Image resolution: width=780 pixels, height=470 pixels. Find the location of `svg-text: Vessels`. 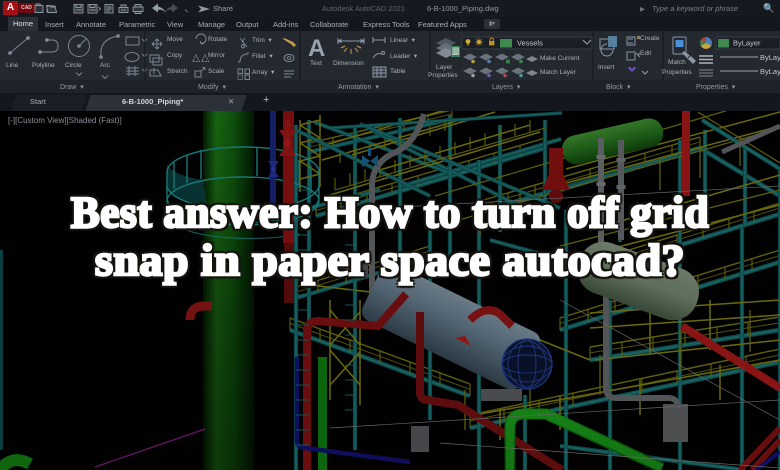

svg-text: Vessels is located at coordinates (530, 43).